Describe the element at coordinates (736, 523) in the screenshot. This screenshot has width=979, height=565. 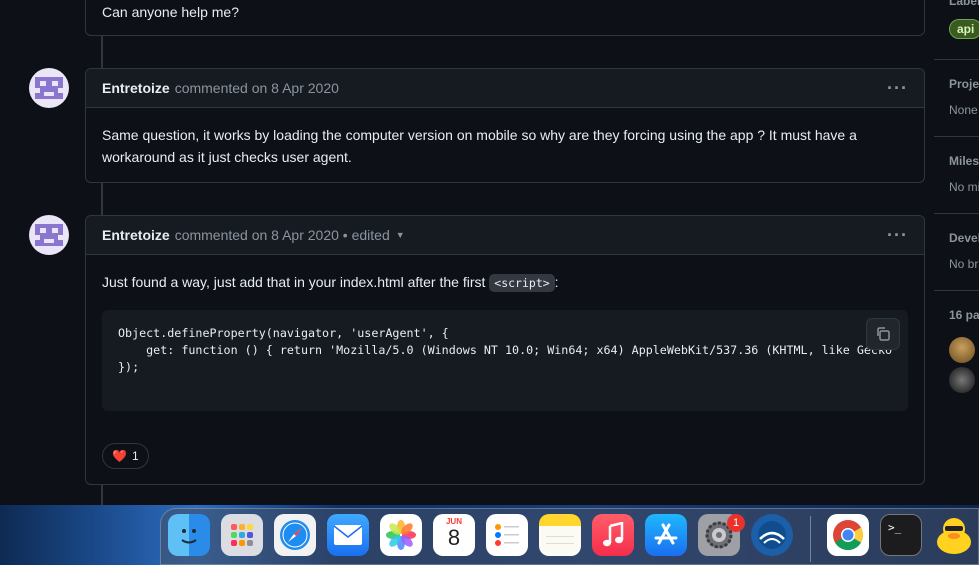
I see `settings-notification-badge: 1` at that location.